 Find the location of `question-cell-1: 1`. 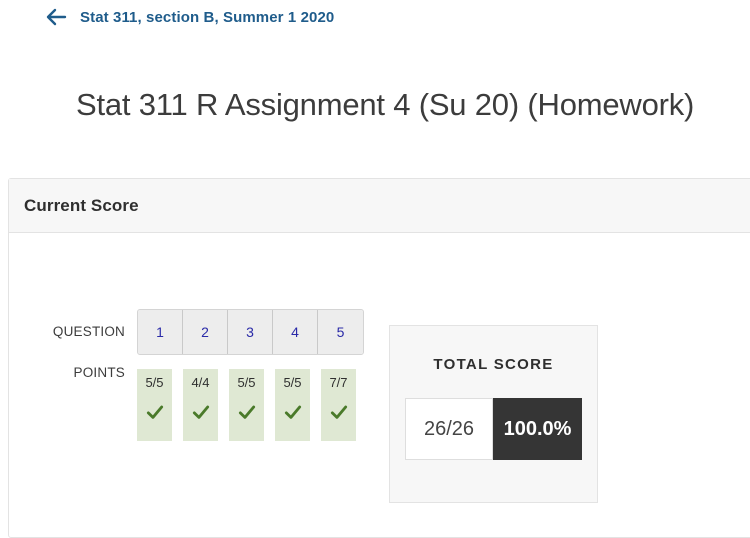

question-cell-1: 1 is located at coordinates (160, 332).